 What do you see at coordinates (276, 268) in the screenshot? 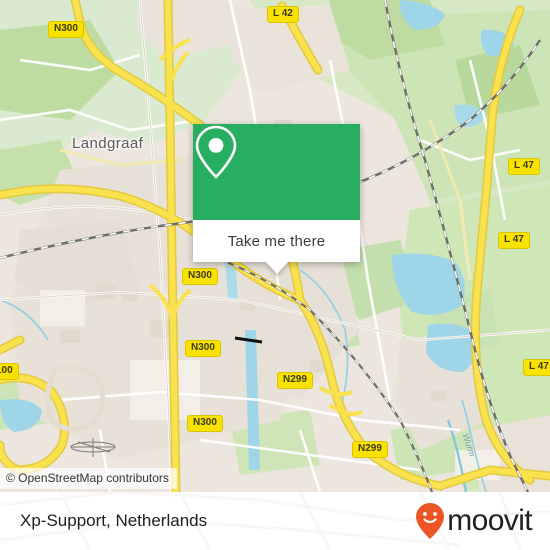
I see `callout-pointer` at bounding box center [276, 268].